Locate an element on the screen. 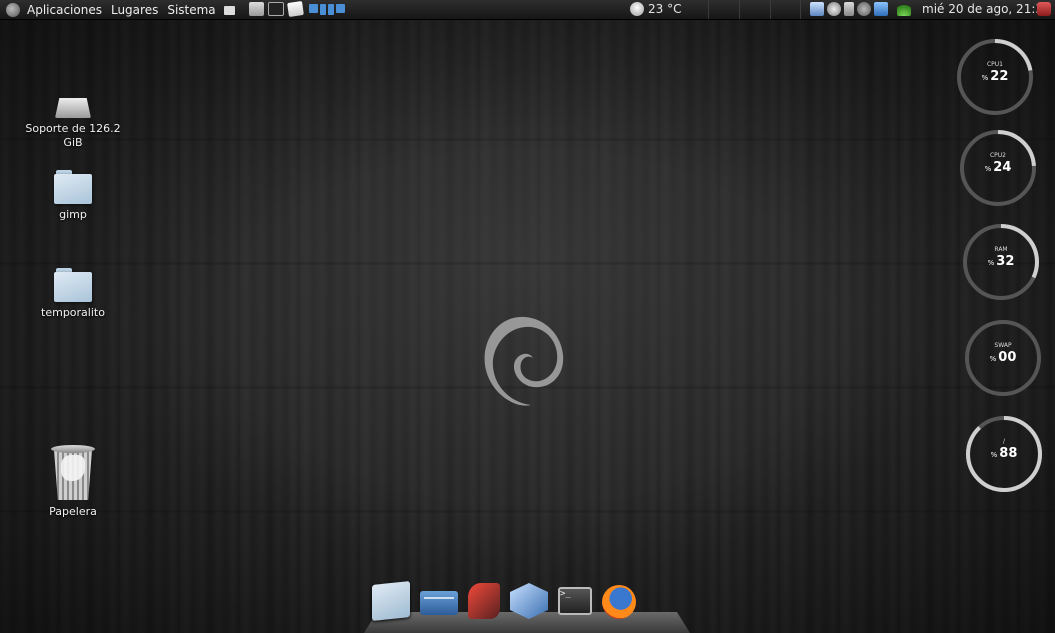  meter-value: % 22 is located at coordinates (995, 76).